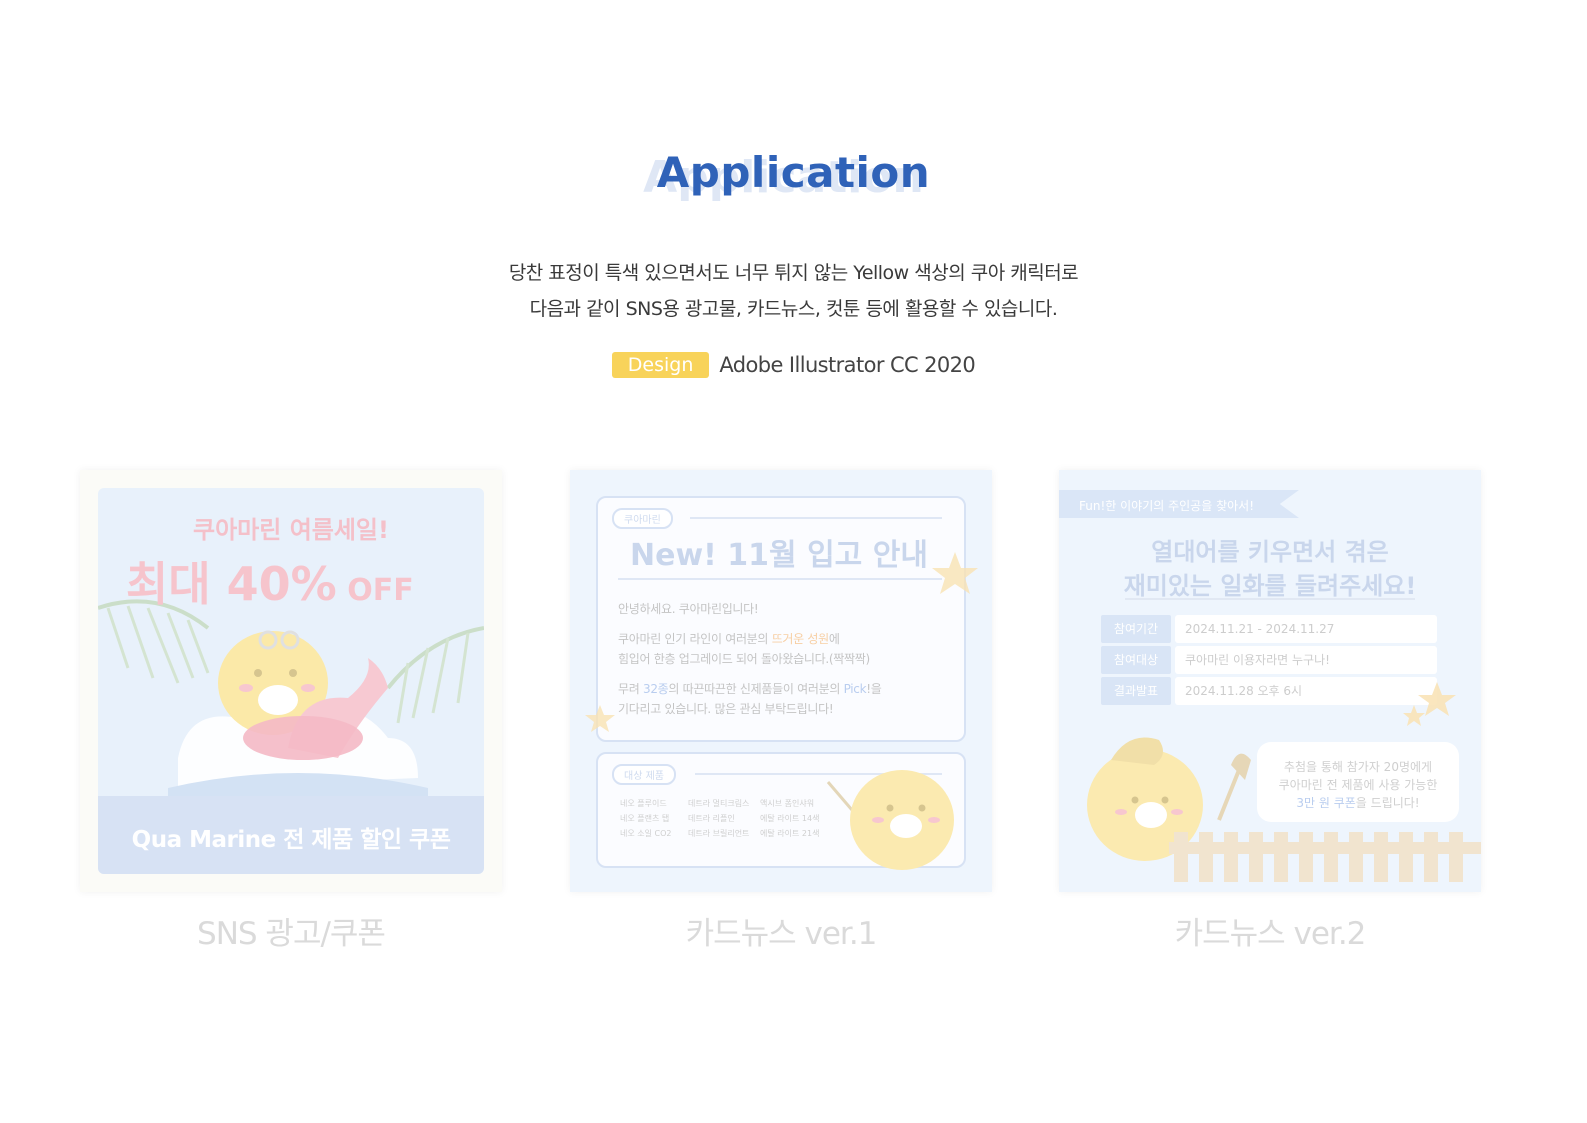 This screenshot has height=1123, width=1587. Describe the element at coordinates (1358, 803) in the screenshot. I see `bubble-line-3: 3만 원 쿠폰을 드립니다!` at that location.